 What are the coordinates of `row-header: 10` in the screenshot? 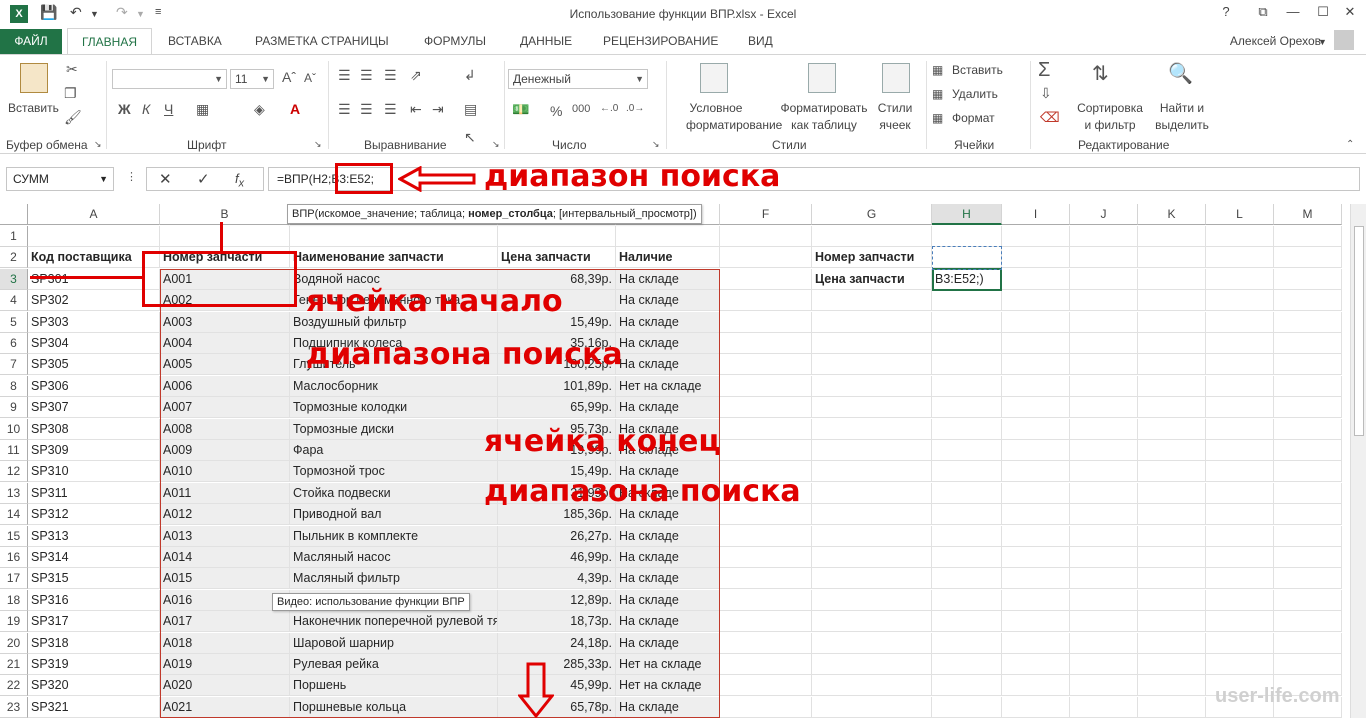 It's located at (14, 429).